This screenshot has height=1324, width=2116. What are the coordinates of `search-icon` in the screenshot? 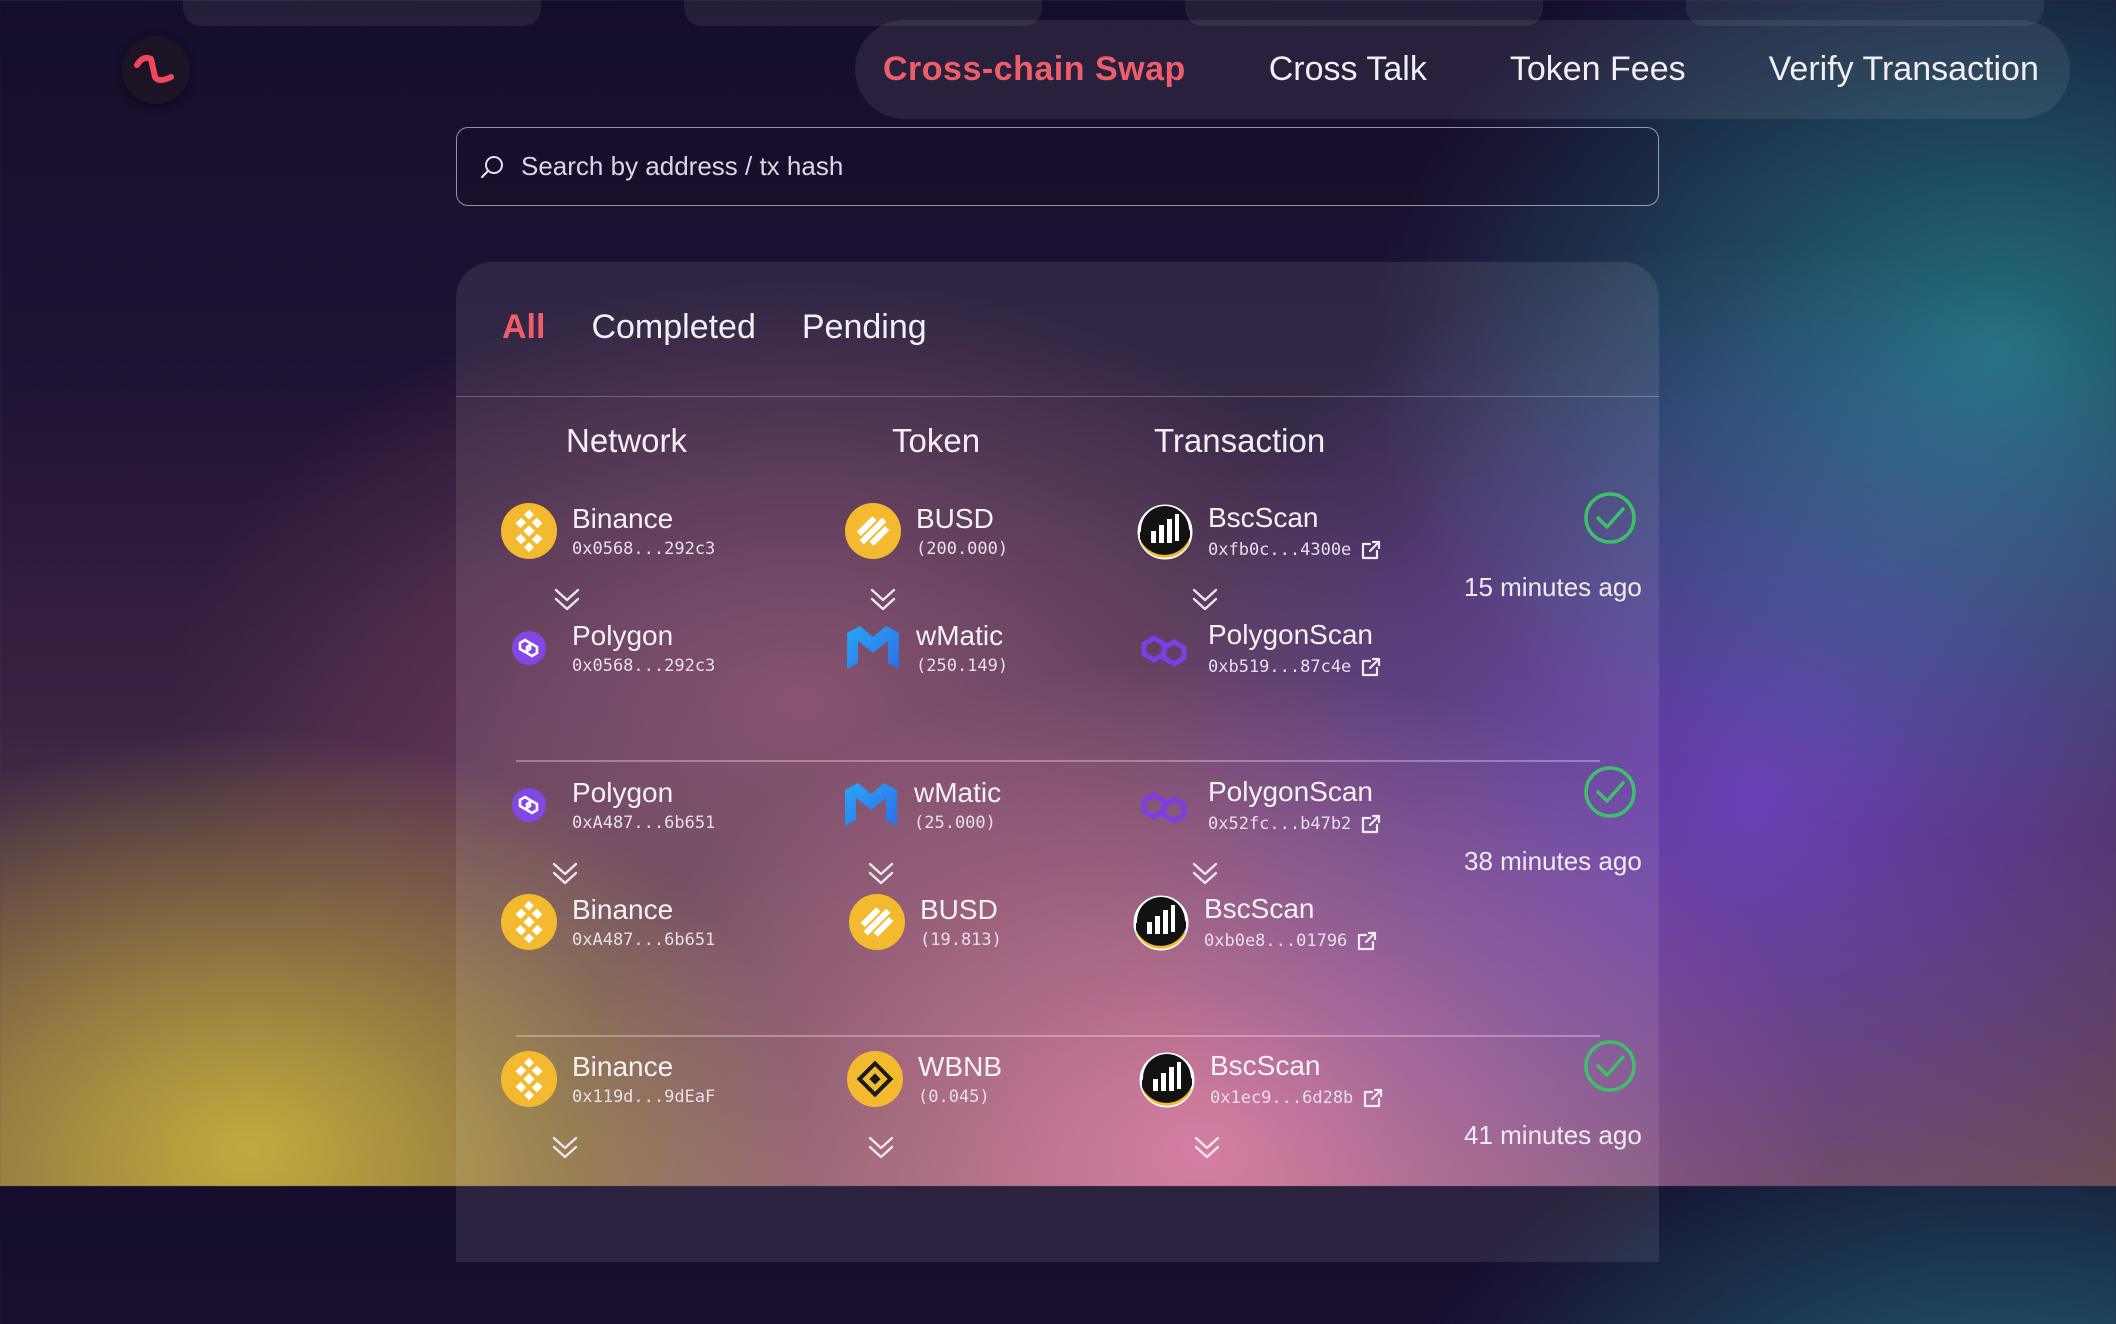 It's located at (491, 166).